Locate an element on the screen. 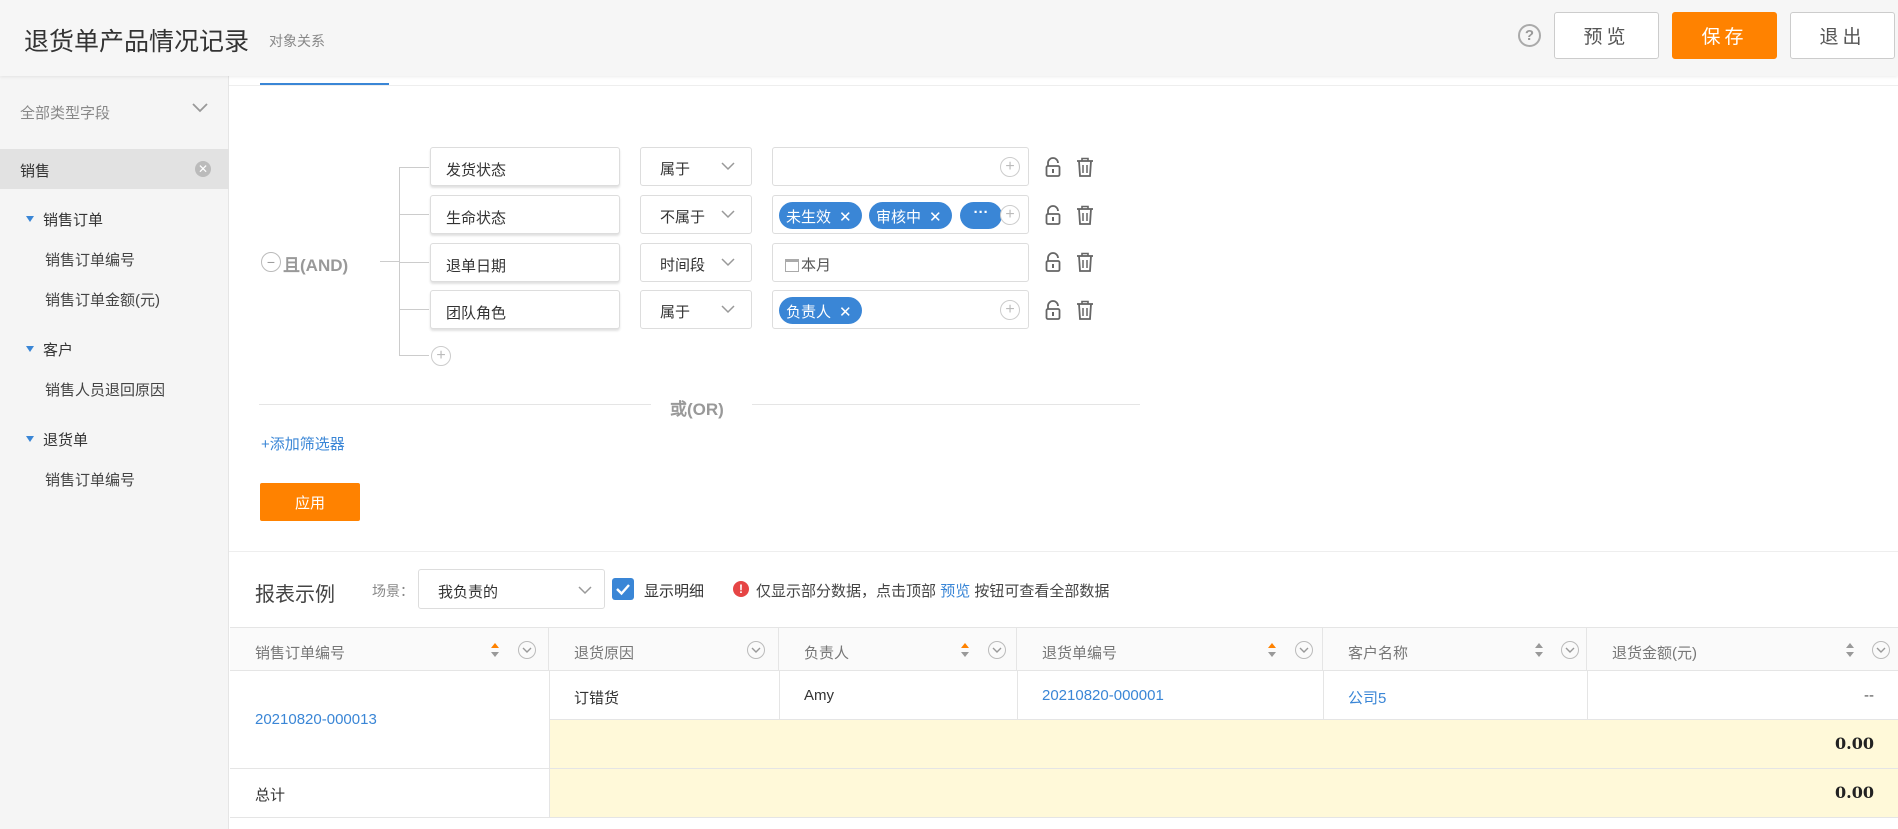 This screenshot has height=829, width=1898. save-button: 保存 is located at coordinates (1724, 35).